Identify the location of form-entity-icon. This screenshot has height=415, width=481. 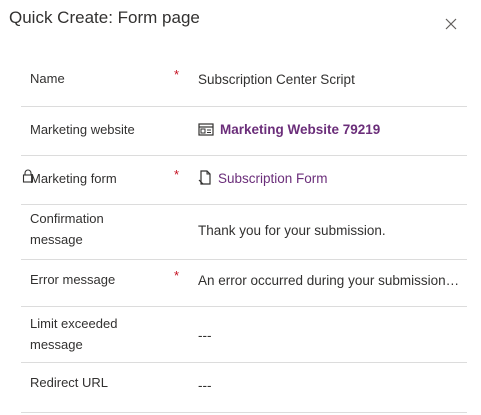
(204, 177).